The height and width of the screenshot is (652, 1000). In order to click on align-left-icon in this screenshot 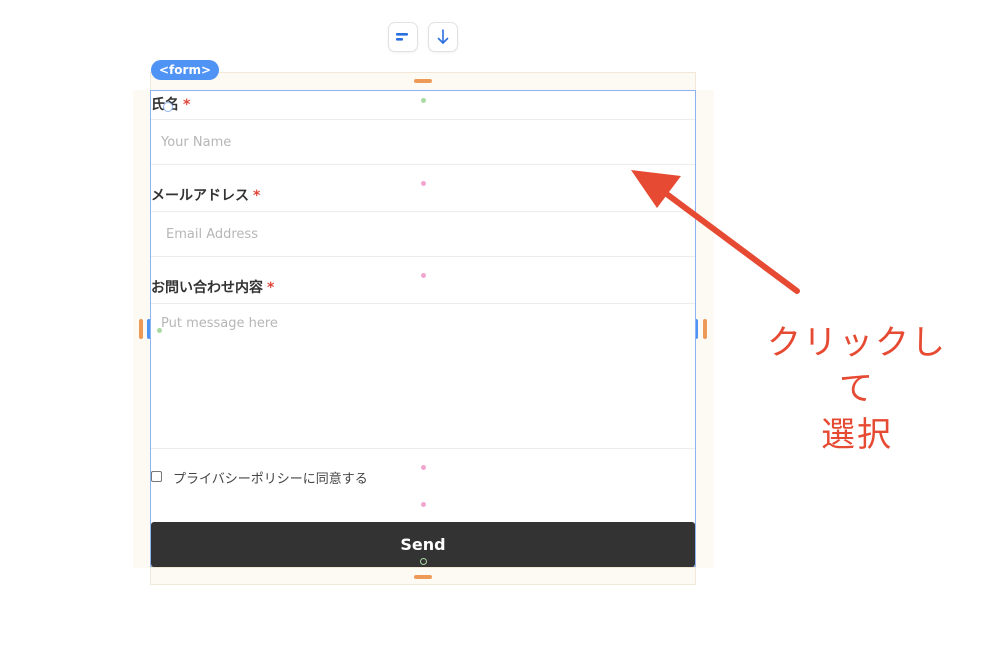, I will do `click(402, 37)`.